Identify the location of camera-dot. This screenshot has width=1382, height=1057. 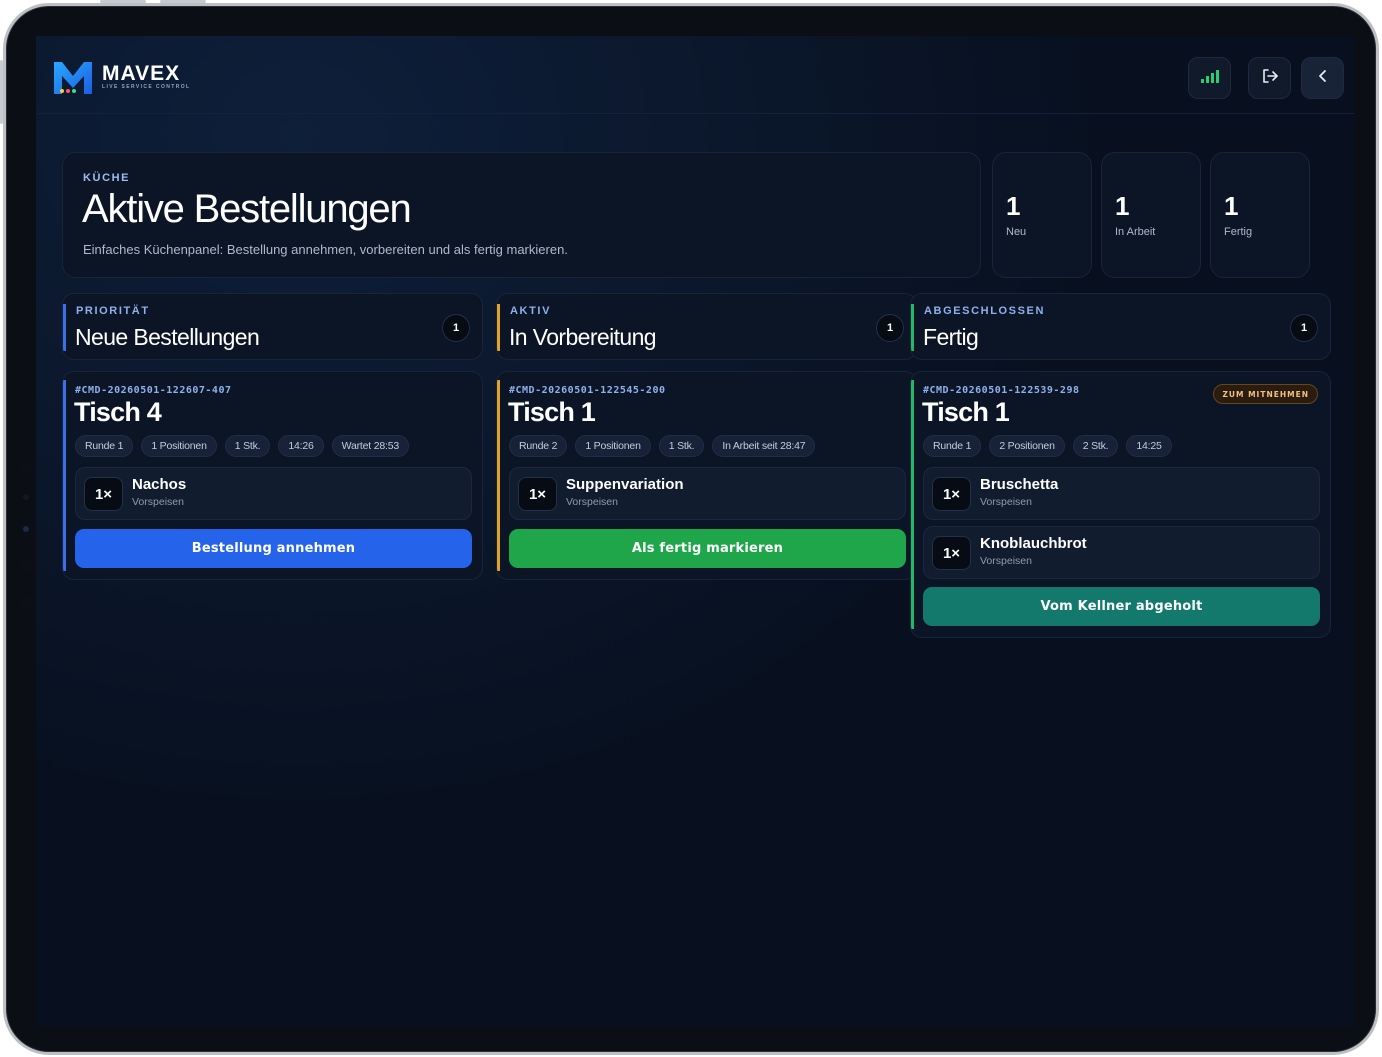
(26, 468).